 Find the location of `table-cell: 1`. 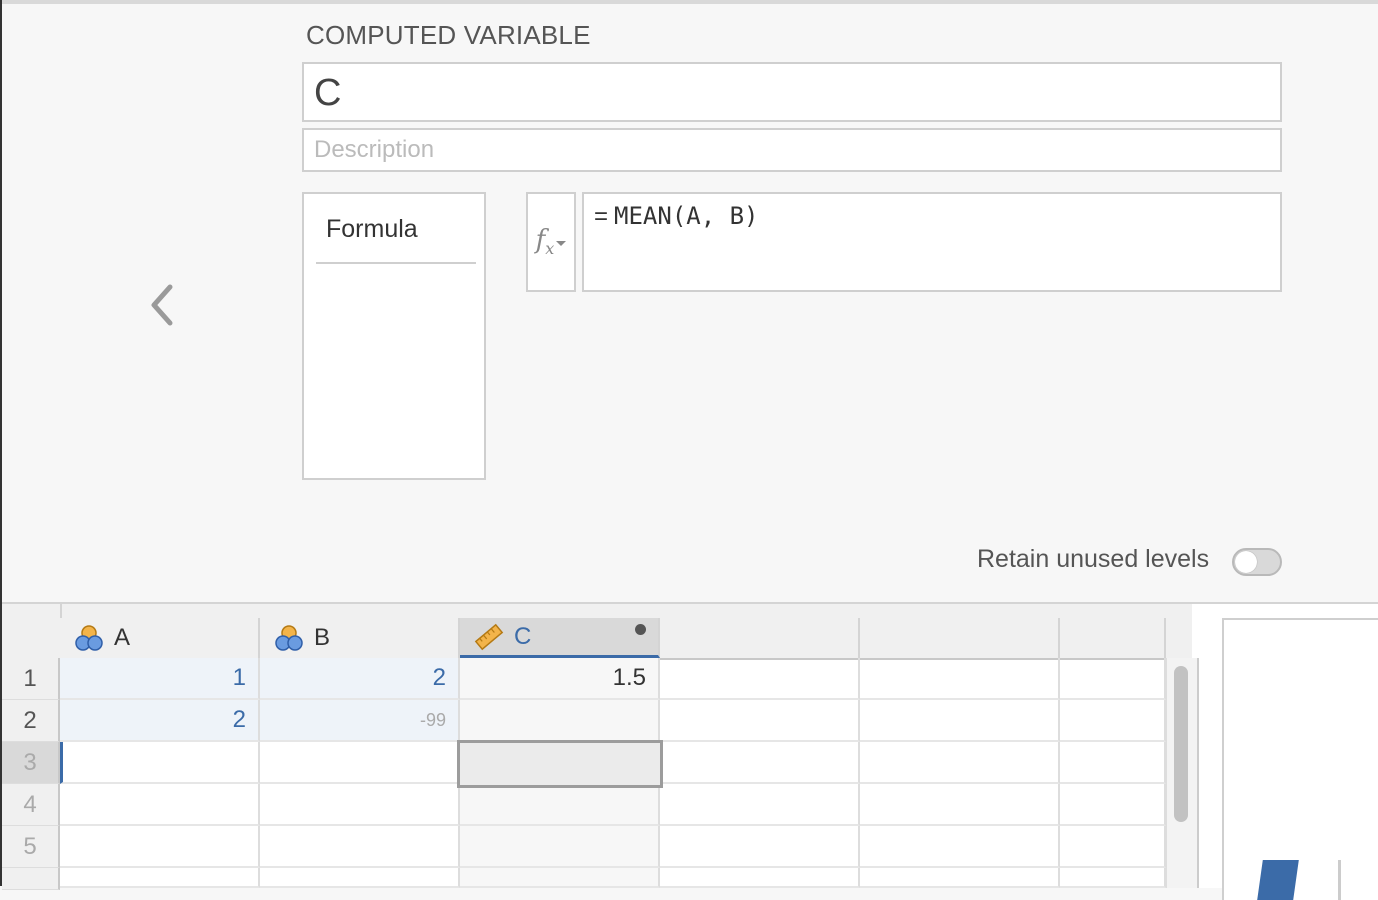

table-cell: 1 is located at coordinates (160, 679).